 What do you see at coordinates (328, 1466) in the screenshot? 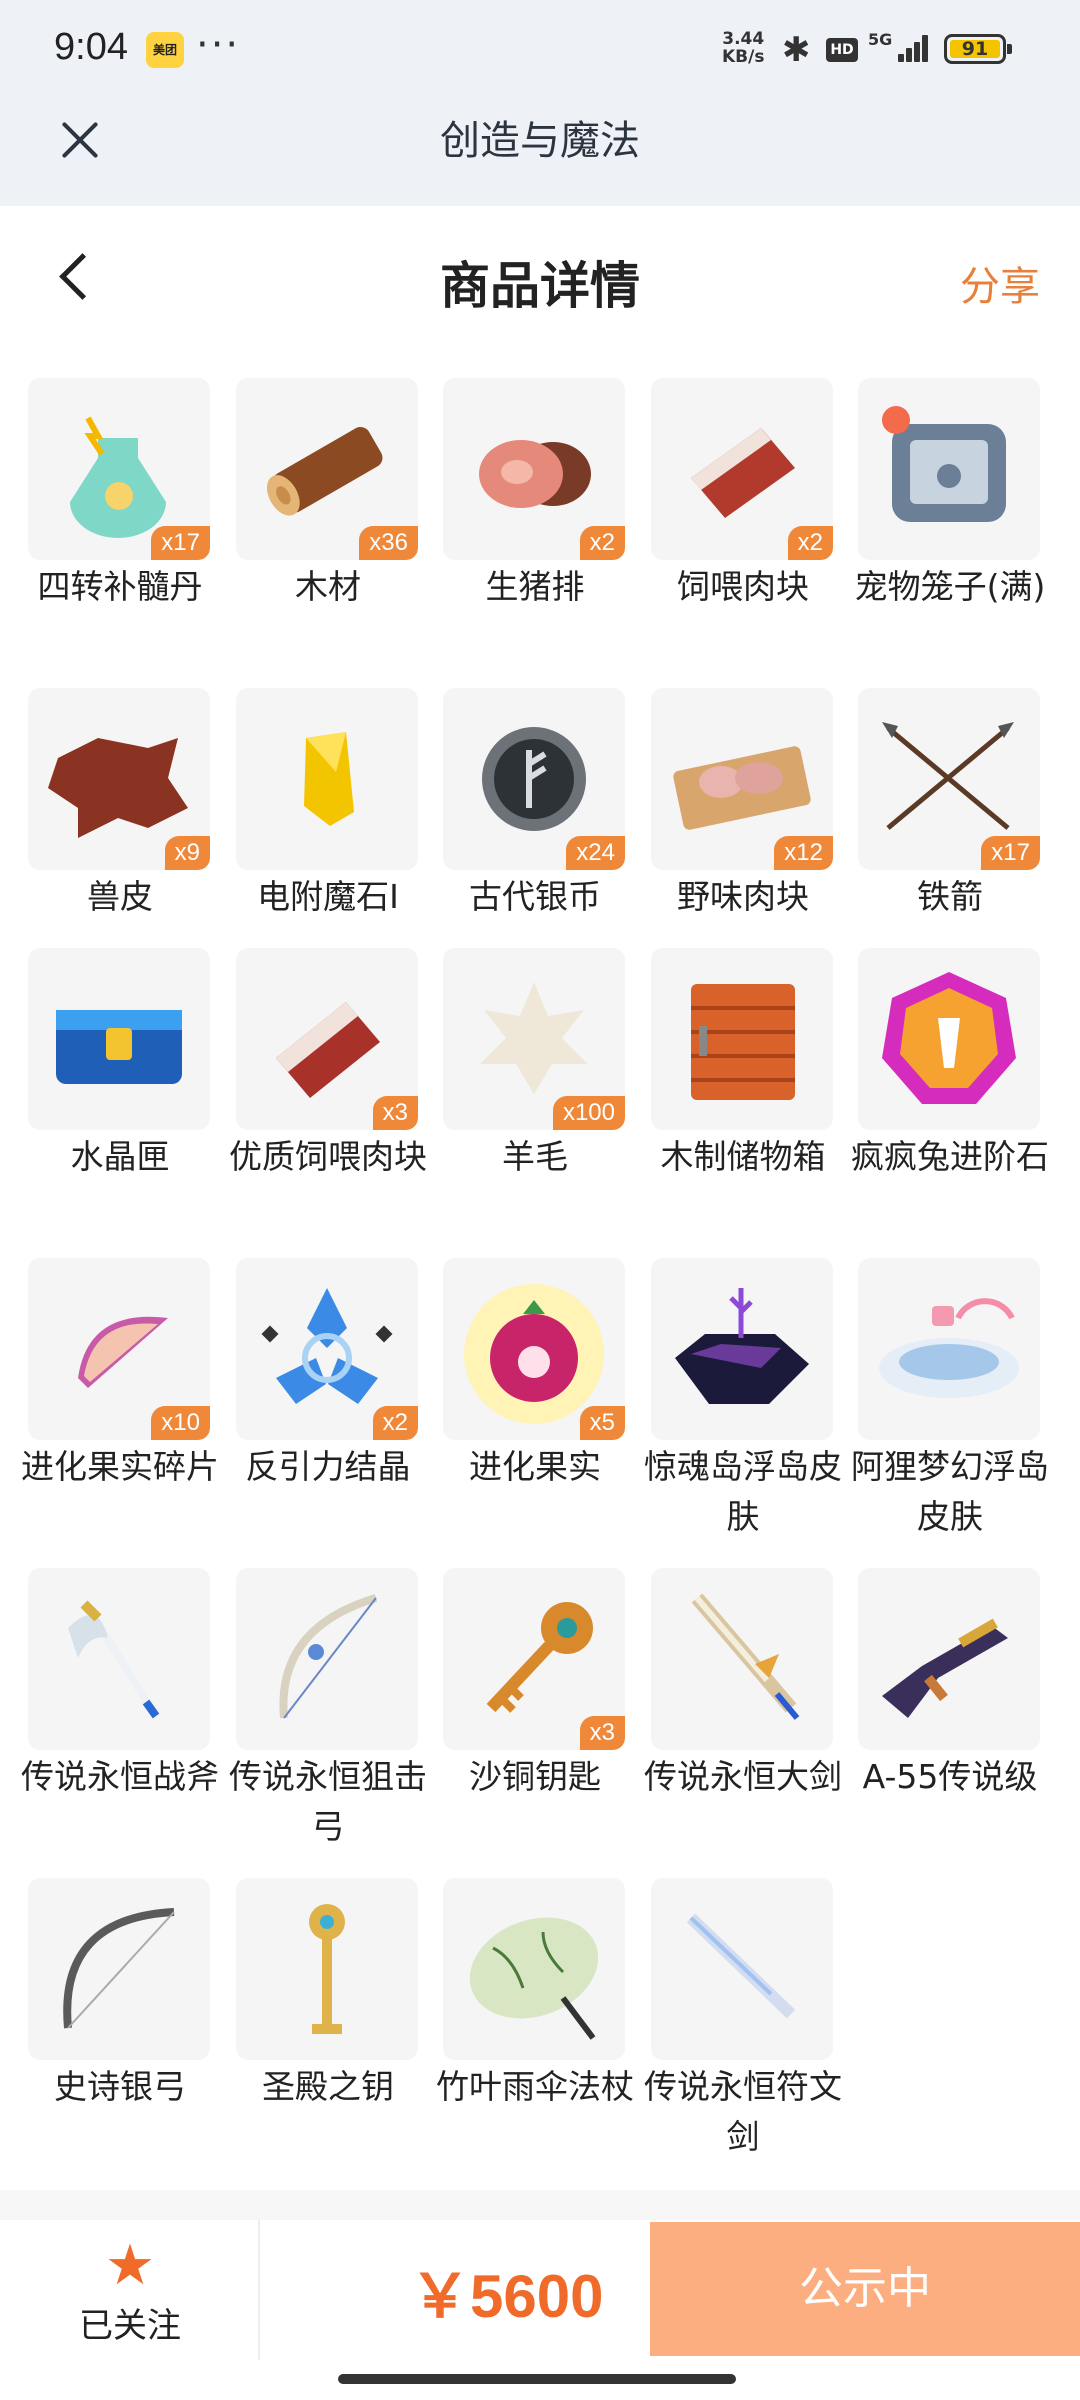
I see `item-name: 反引力结晶` at bounding box center [328, 1466].